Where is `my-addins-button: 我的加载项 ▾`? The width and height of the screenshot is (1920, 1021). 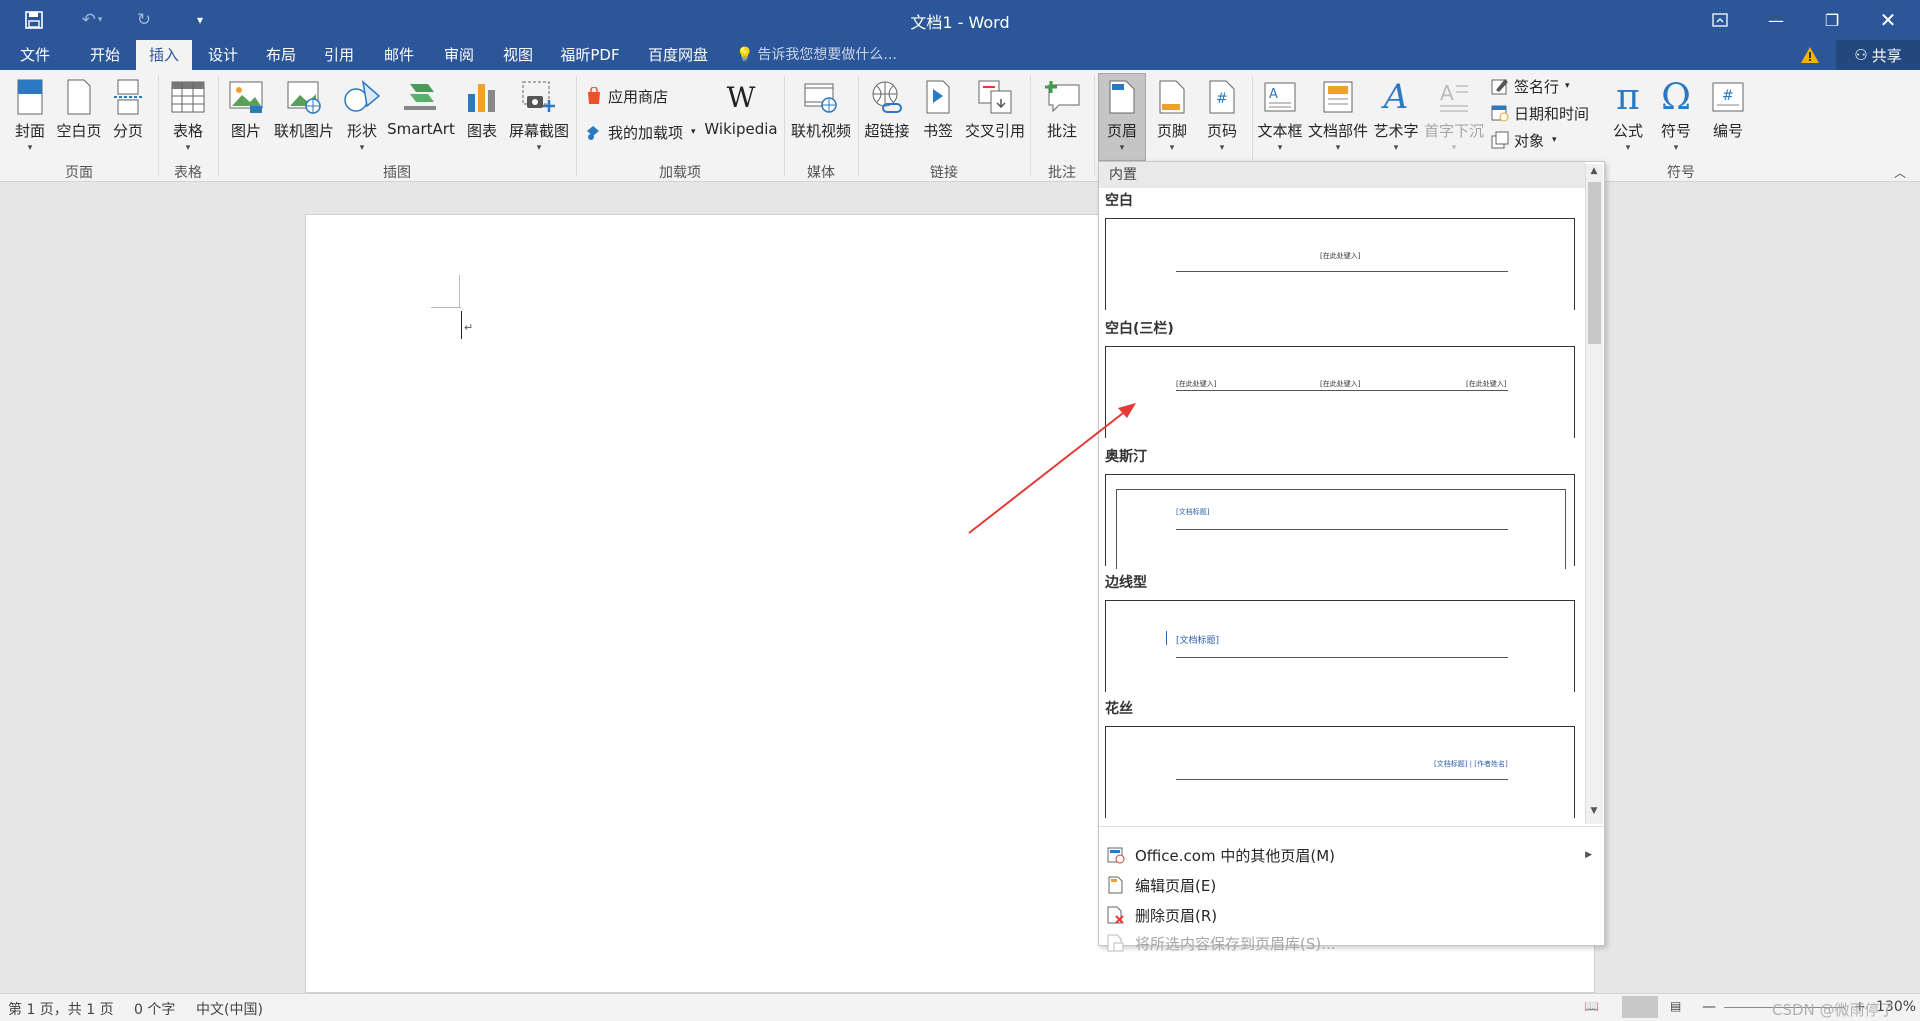
my-addins-button: 我的加载项 ▾ is located at coordinates (640, 132).